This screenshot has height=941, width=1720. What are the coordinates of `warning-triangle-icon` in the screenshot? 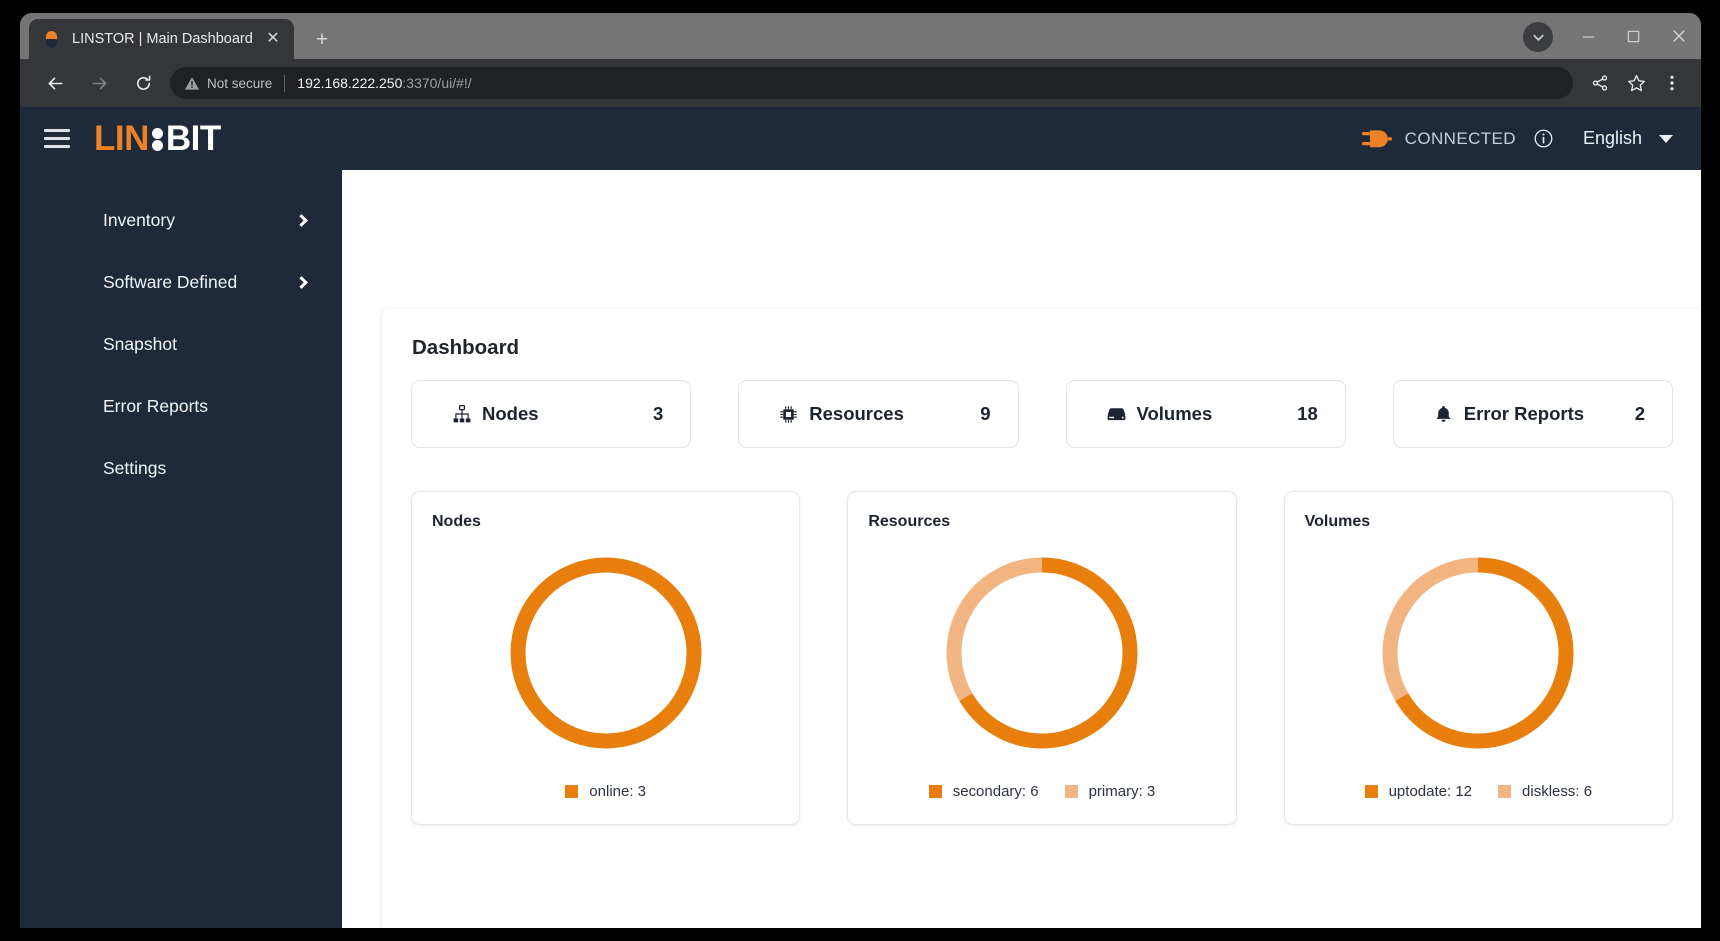 It's located at (192, 83).